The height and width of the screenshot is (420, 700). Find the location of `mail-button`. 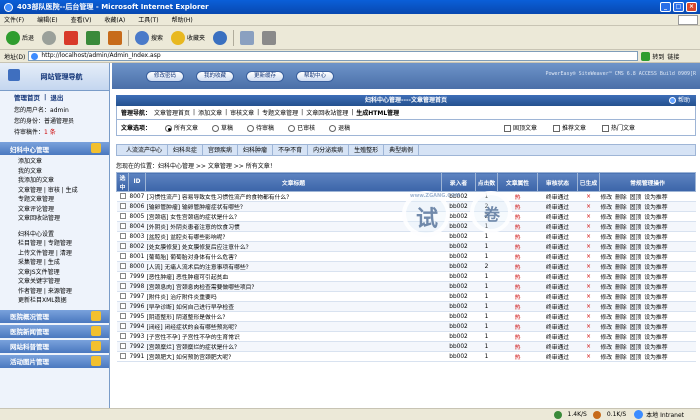

mail-button is located at coordinates (247, 38).